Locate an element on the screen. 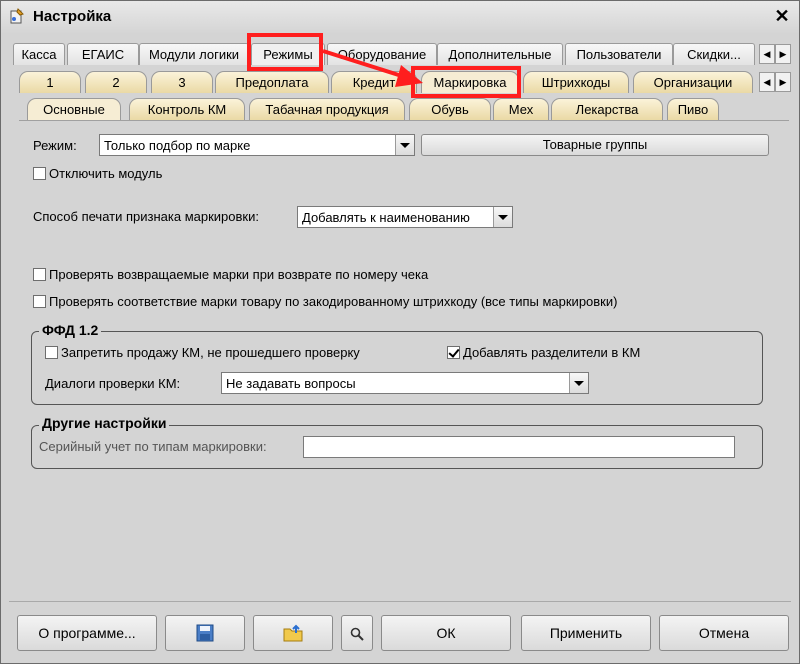 The width and height of the screenshot is (800, 664). mode-value: Только подбор по марке is located at coordinates (177, 145).